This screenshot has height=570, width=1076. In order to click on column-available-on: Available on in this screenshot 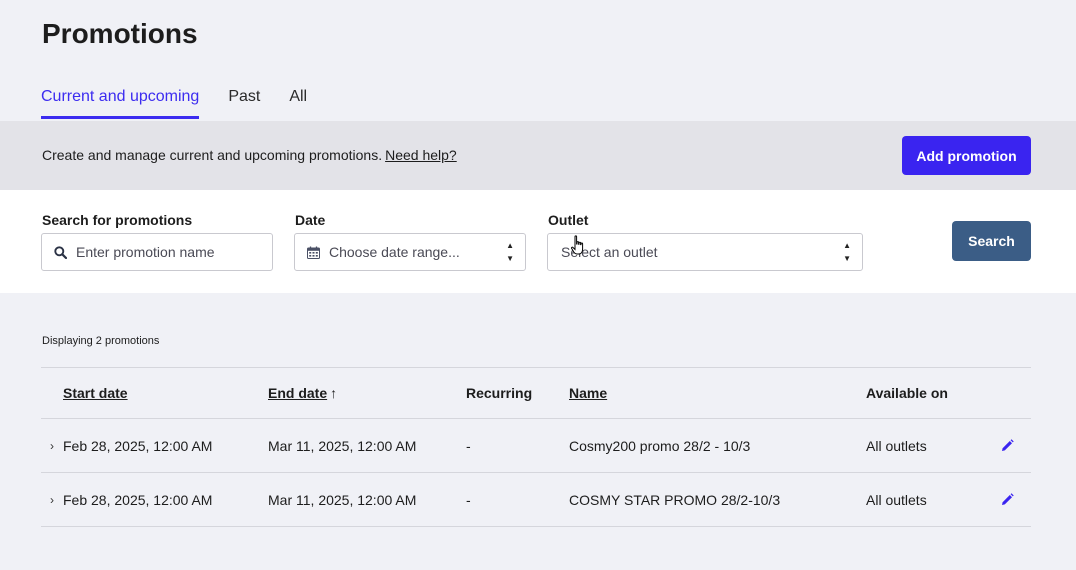, I will do `click(907, 393)`.